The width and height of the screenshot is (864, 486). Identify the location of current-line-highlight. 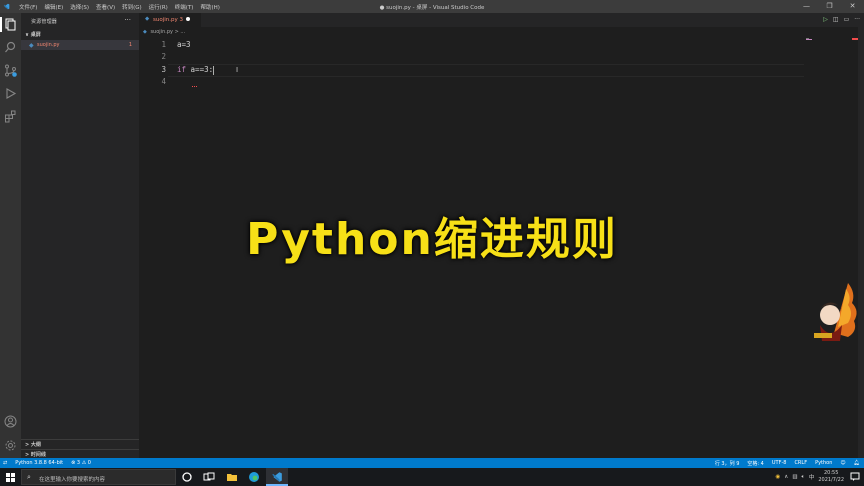
(486, 70).